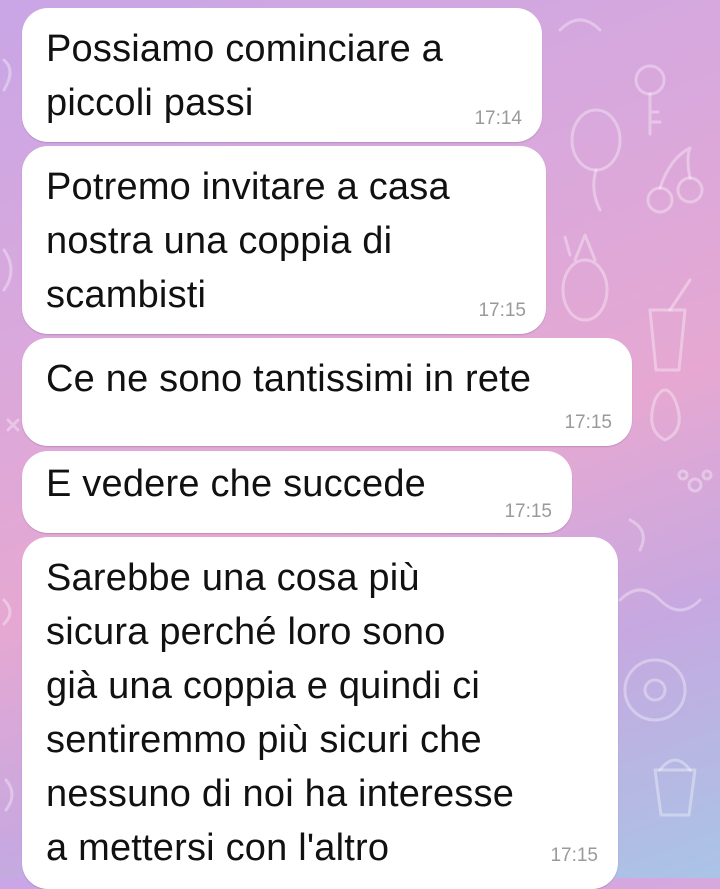 Image resolution: width=720 pixels, height=889 pixels. Describe the element at coordinates (236, 484) in the screenshot. I see `message-text: E vedere che succede` at that location.